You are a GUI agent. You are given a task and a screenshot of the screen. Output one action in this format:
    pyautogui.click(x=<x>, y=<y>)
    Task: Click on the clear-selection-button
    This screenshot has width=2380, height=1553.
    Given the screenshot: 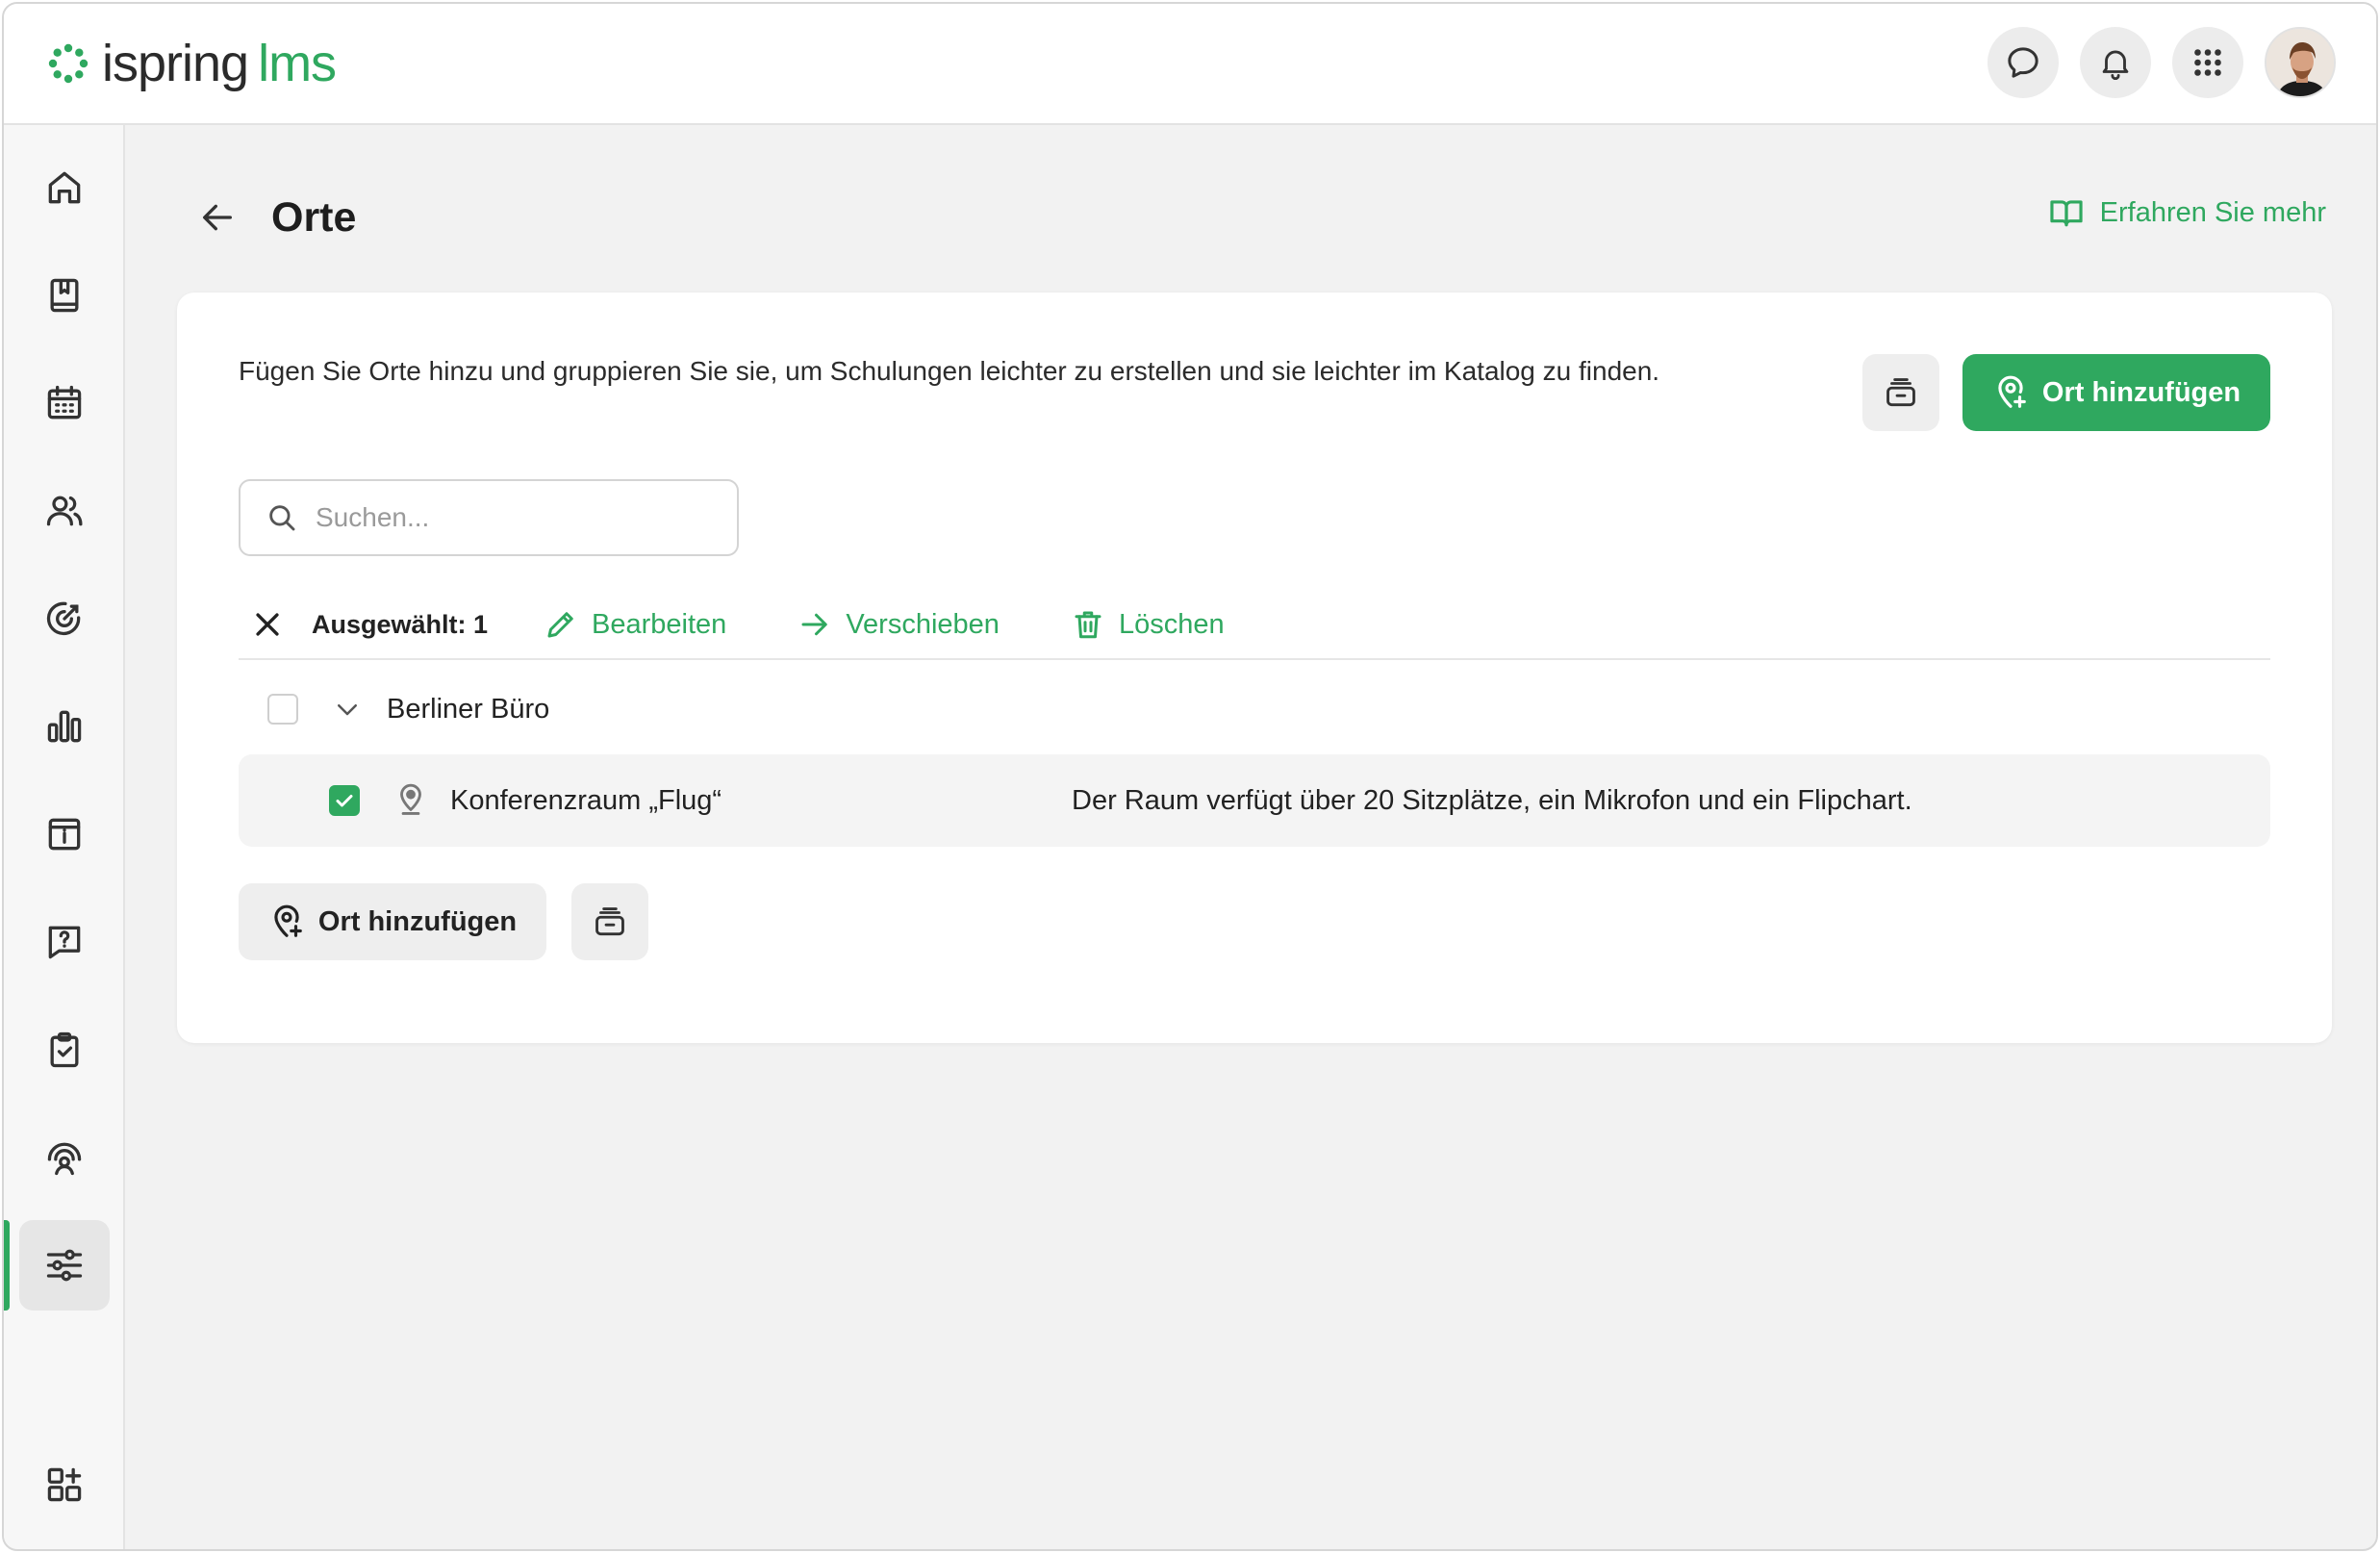 What is the action you would take?
    pyautogui.click(x=268, y=624)
    